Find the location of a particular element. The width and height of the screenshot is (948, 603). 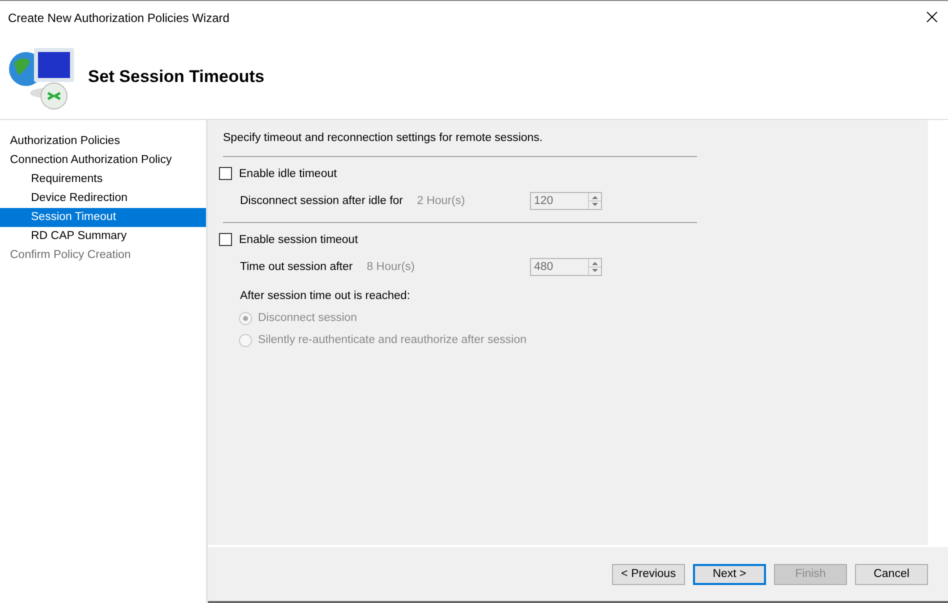

setting-label: Time out session after is located at coordinates (296, 267).